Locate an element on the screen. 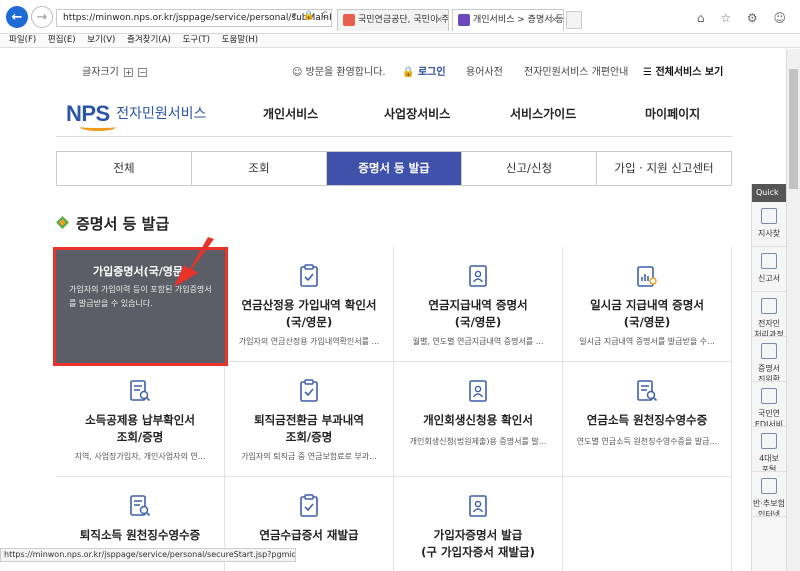  forward-arrow-icon: → is located at coordinates (42, 17).